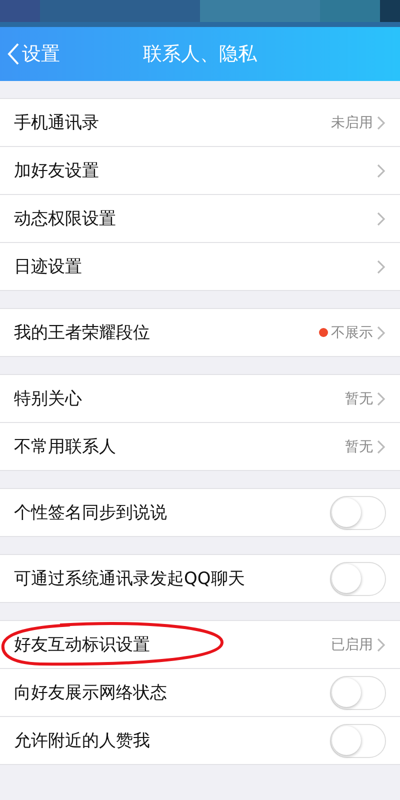 The width and height of the screenshot is (400, 800). I want to click on row-label: 加好友设置, so click(57, 171).